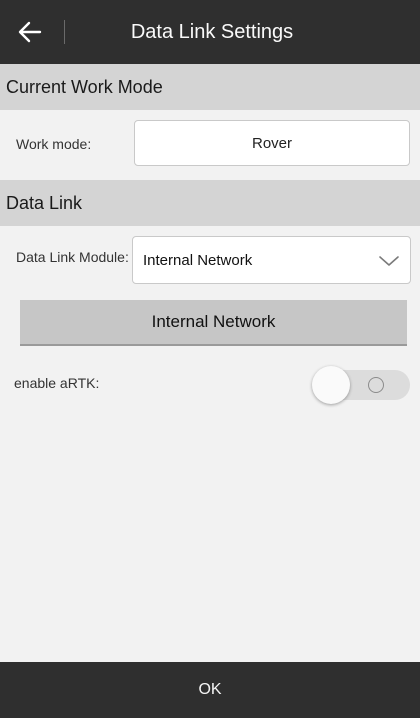 This screenshot has width=420, height=718. Describe the element at coordinates (64, 32) in the screenshot. I see `title-divider` at that location.